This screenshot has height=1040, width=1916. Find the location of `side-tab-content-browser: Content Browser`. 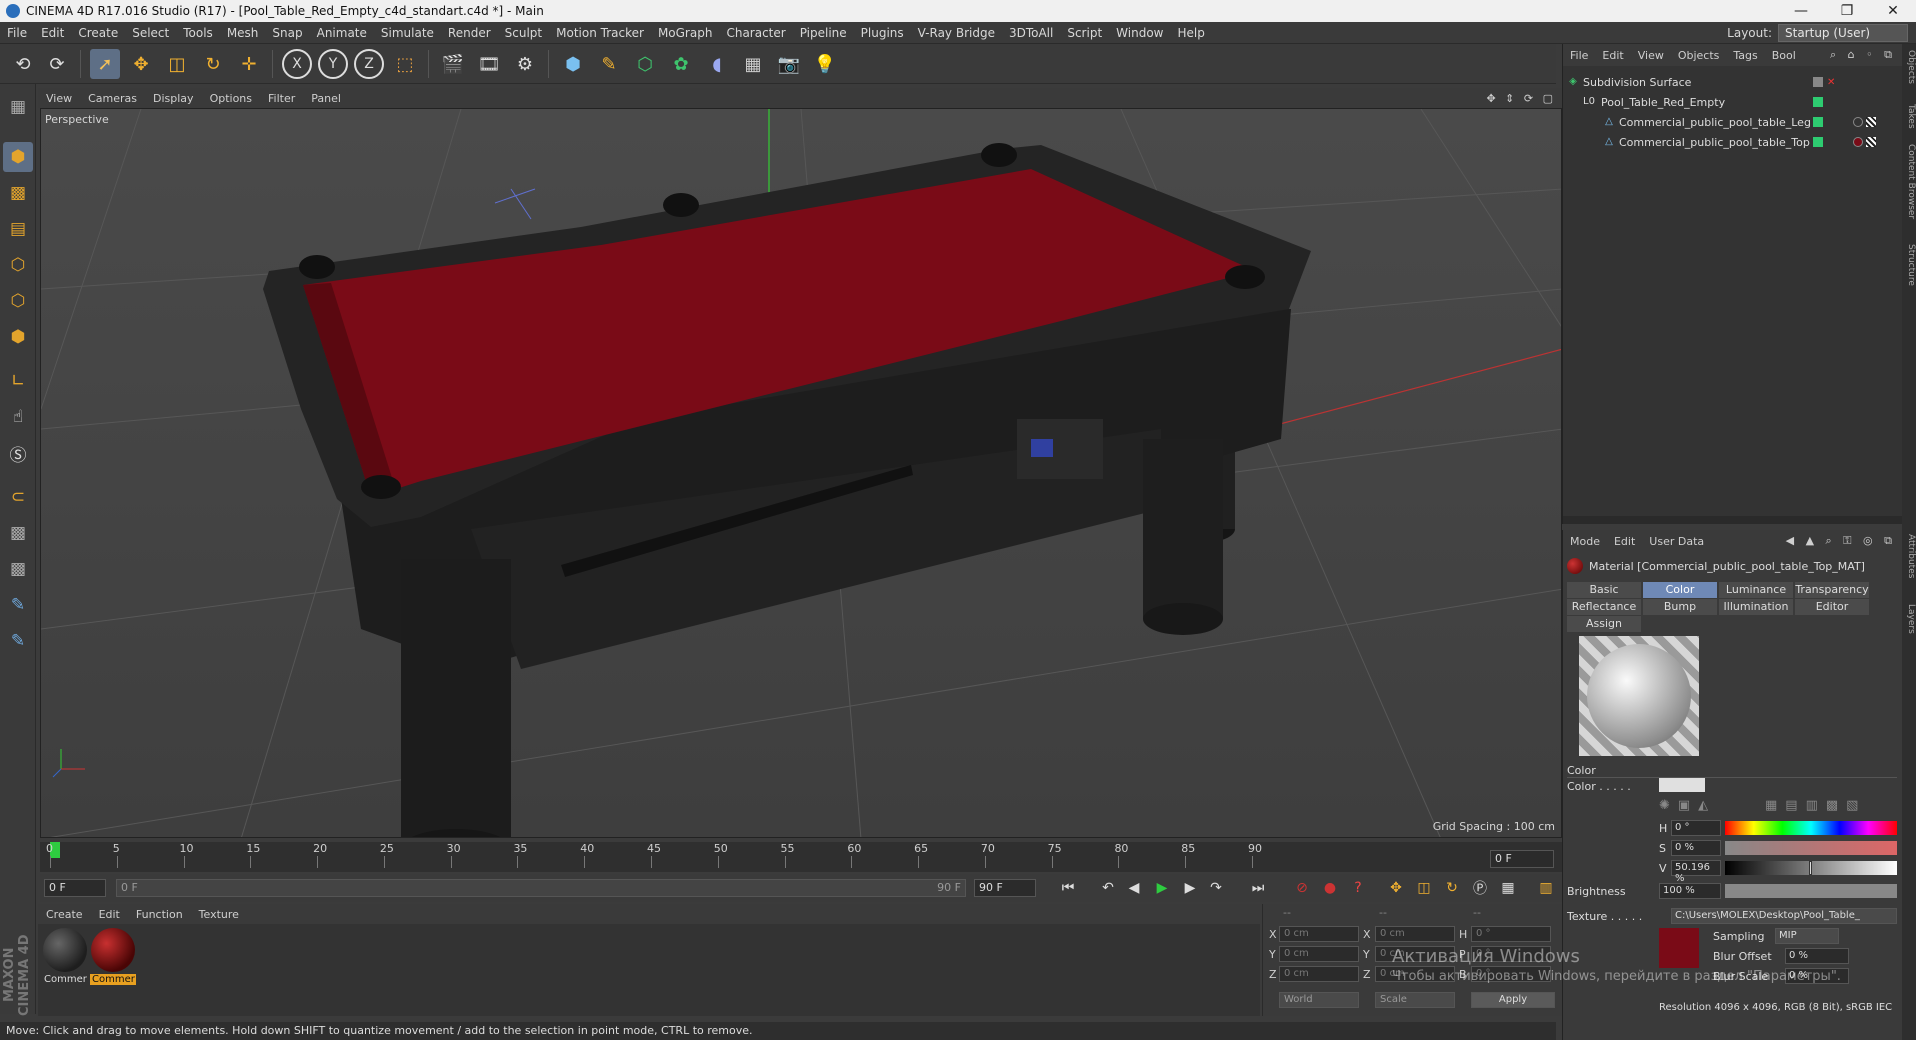

side-tab-content-browser: Content Browser is located at coordinates (1909, 181).